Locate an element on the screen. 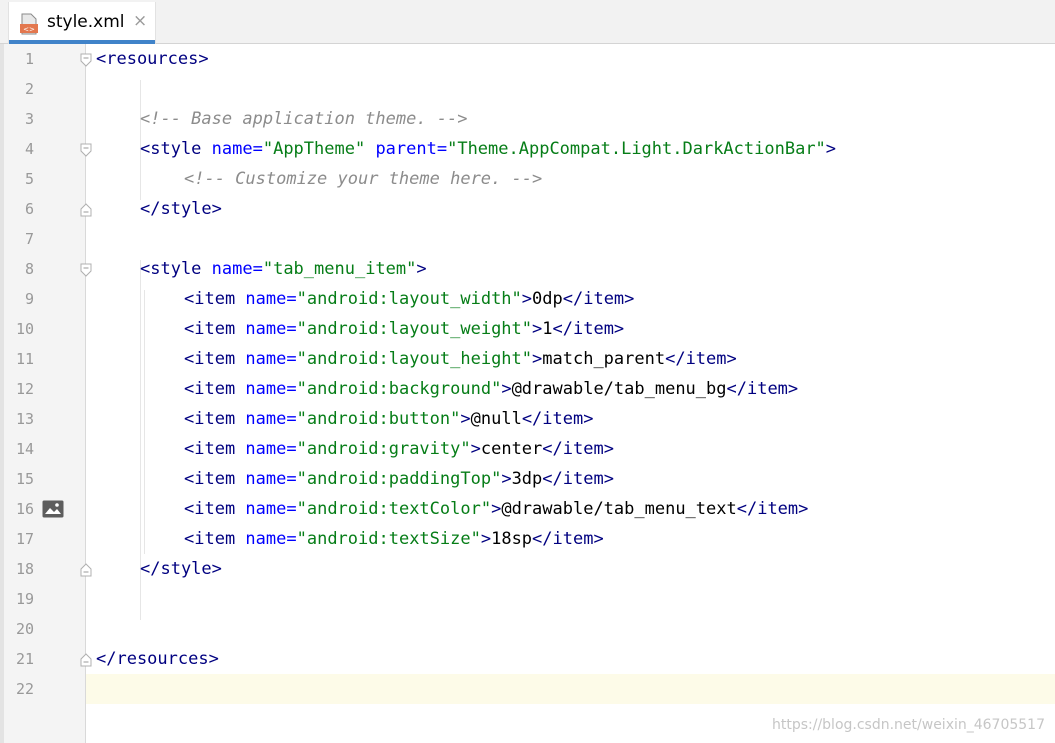 This screenshot has width=1055, height=743. code-line-13: <item name="android:button">@null</item> is located at coordinates (388, 419).